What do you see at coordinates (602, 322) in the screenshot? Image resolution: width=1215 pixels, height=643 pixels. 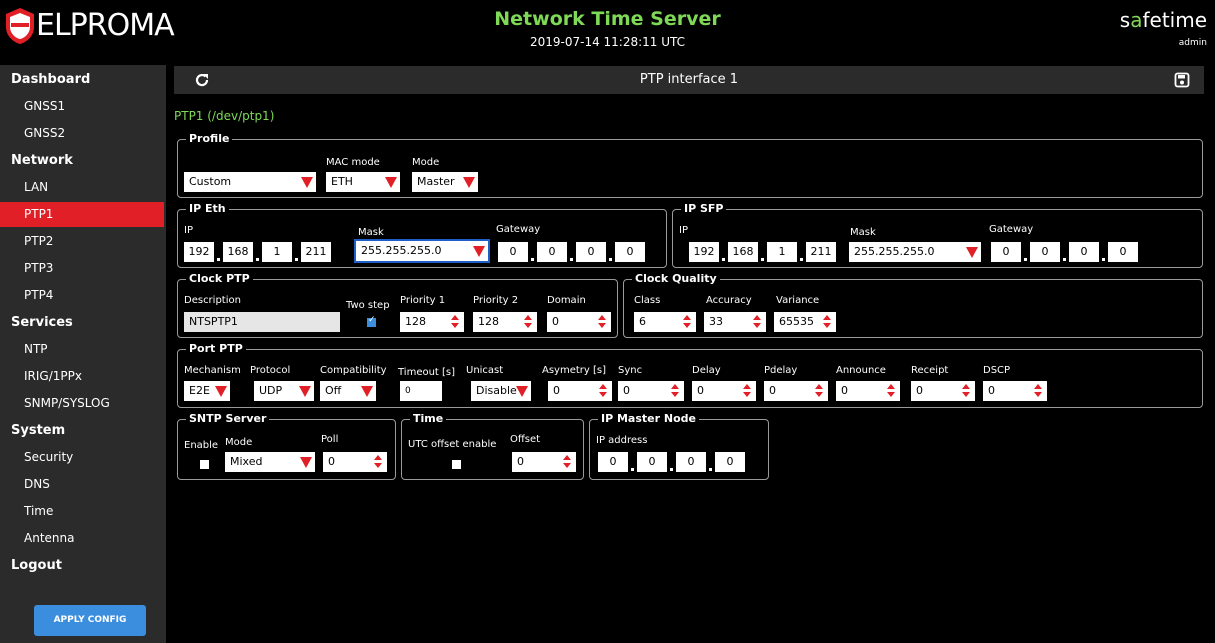 I see `spinner-arrows-icon` at bounding box center [602, 322].